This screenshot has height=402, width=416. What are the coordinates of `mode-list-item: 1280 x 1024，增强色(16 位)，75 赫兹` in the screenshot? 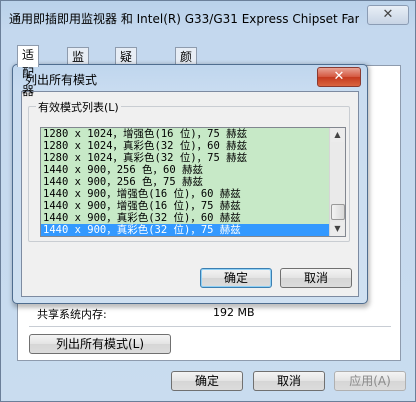 It's located at (186, 134).